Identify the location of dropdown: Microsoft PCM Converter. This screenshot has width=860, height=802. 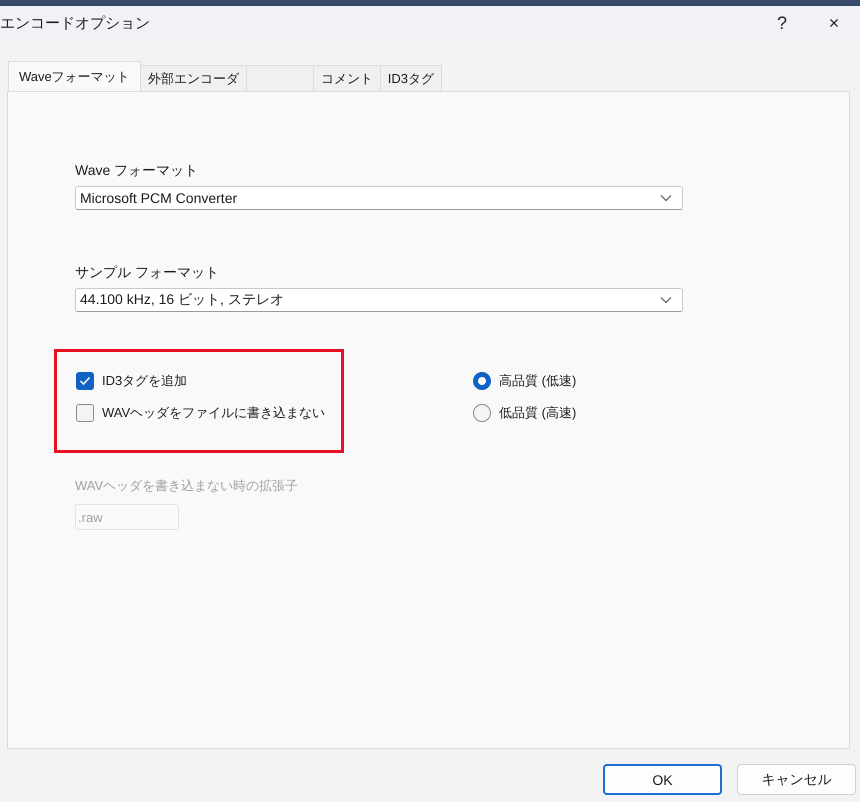
(379, 198).